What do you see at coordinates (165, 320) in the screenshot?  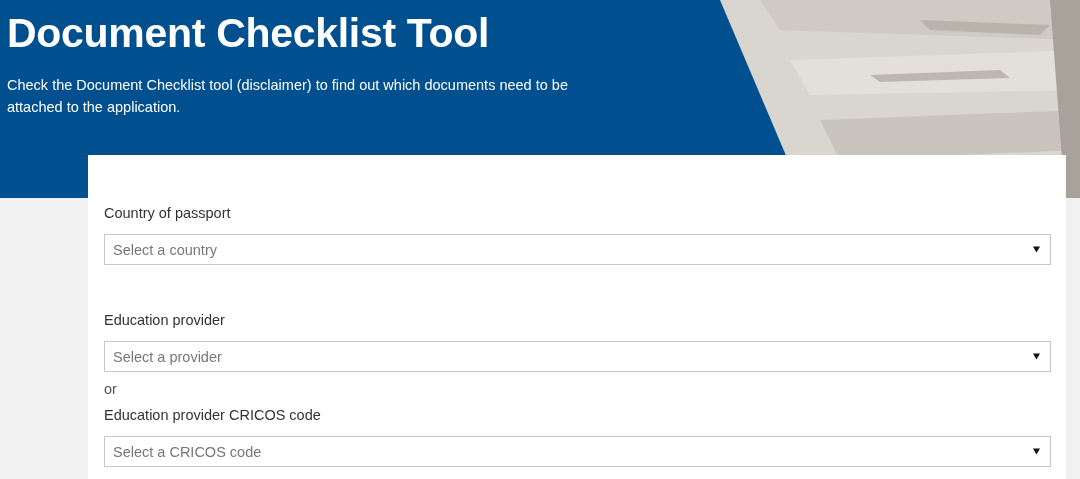 I see `field-label: Education provider` at bounding box center [165, 320].